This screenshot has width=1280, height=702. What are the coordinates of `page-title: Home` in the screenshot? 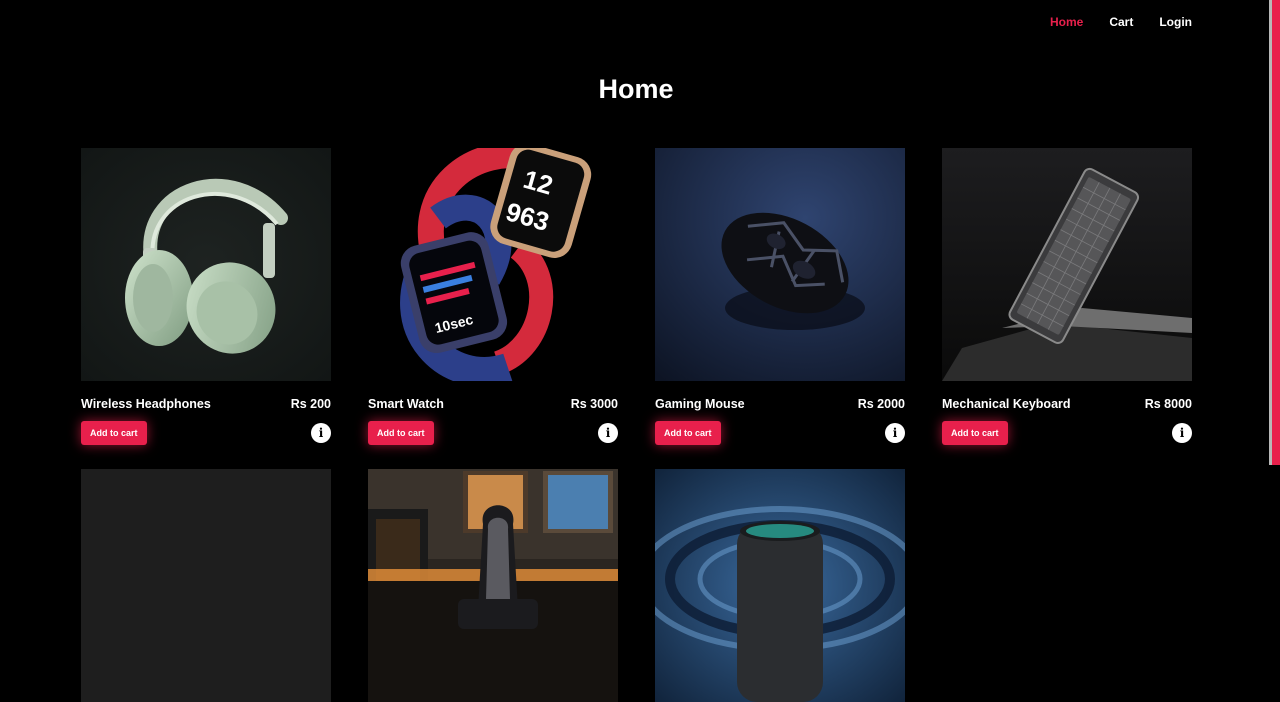 It's located at (636, 89).